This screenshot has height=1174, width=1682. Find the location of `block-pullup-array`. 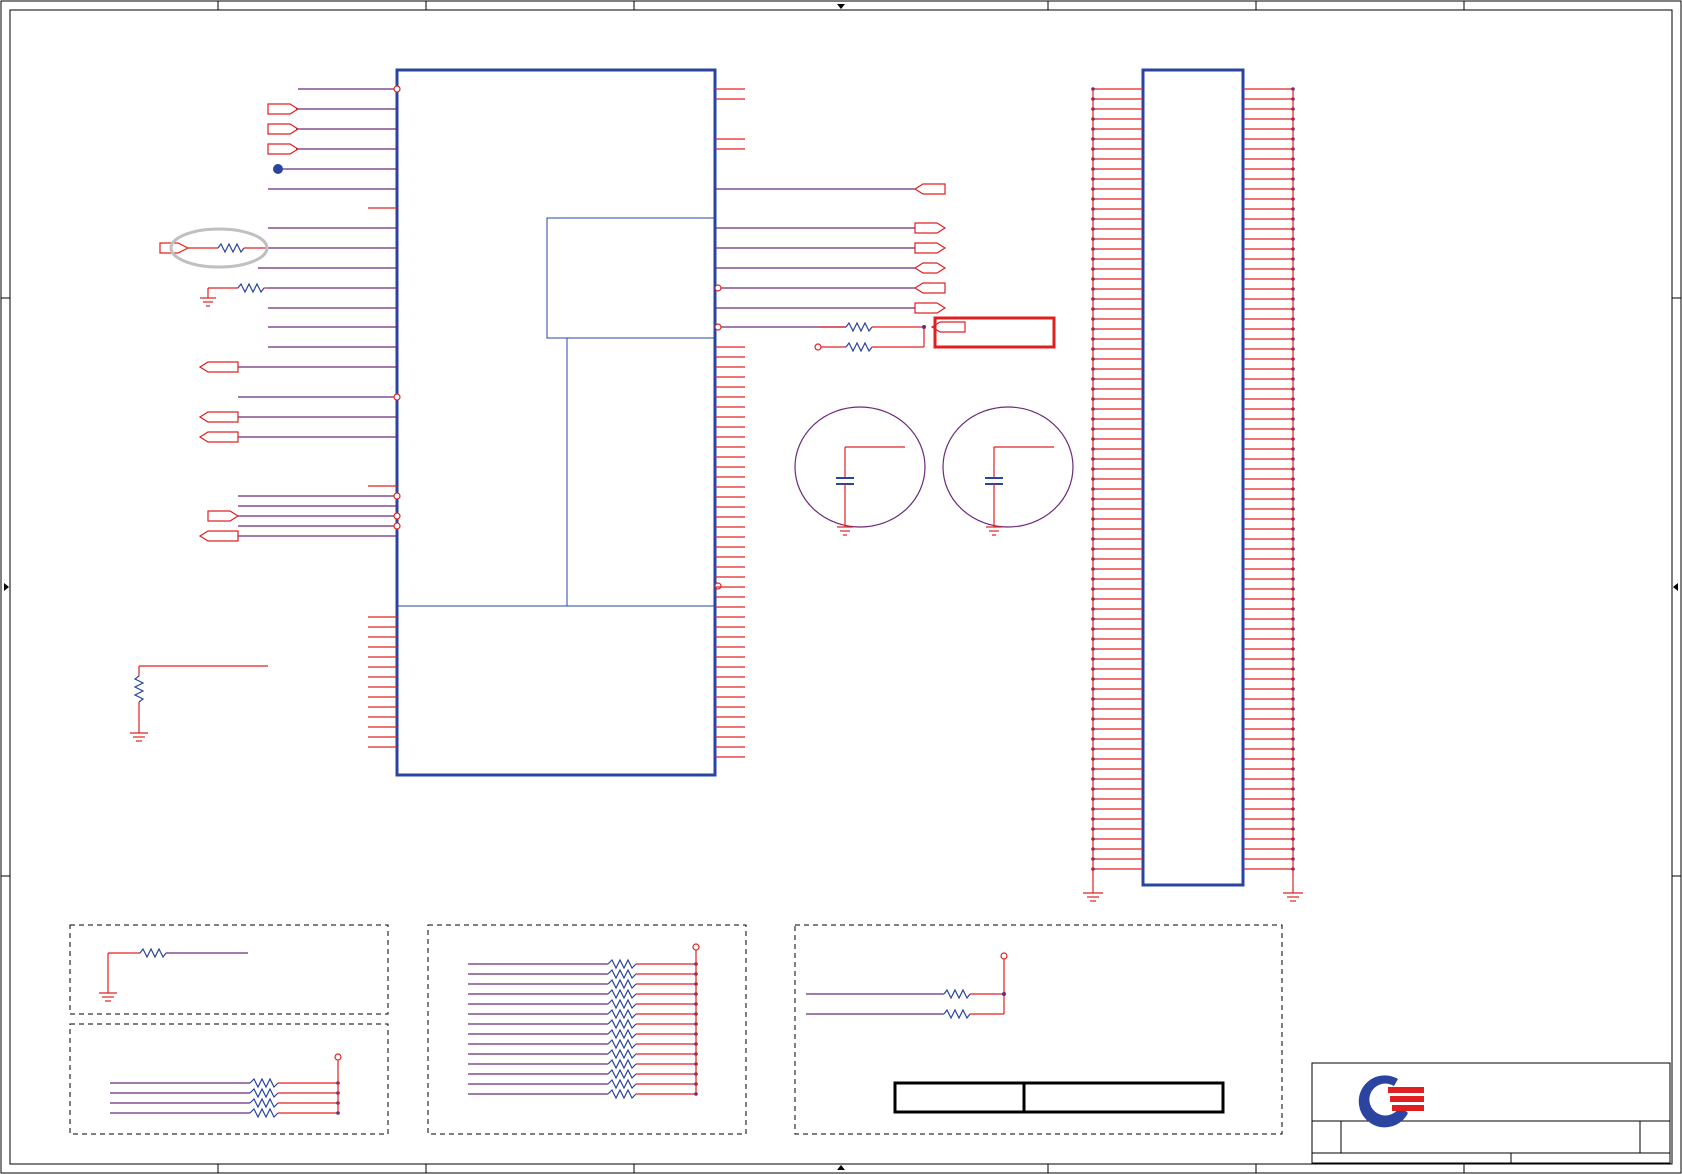

block-pullup-array is located at coordinates (587, 1029).